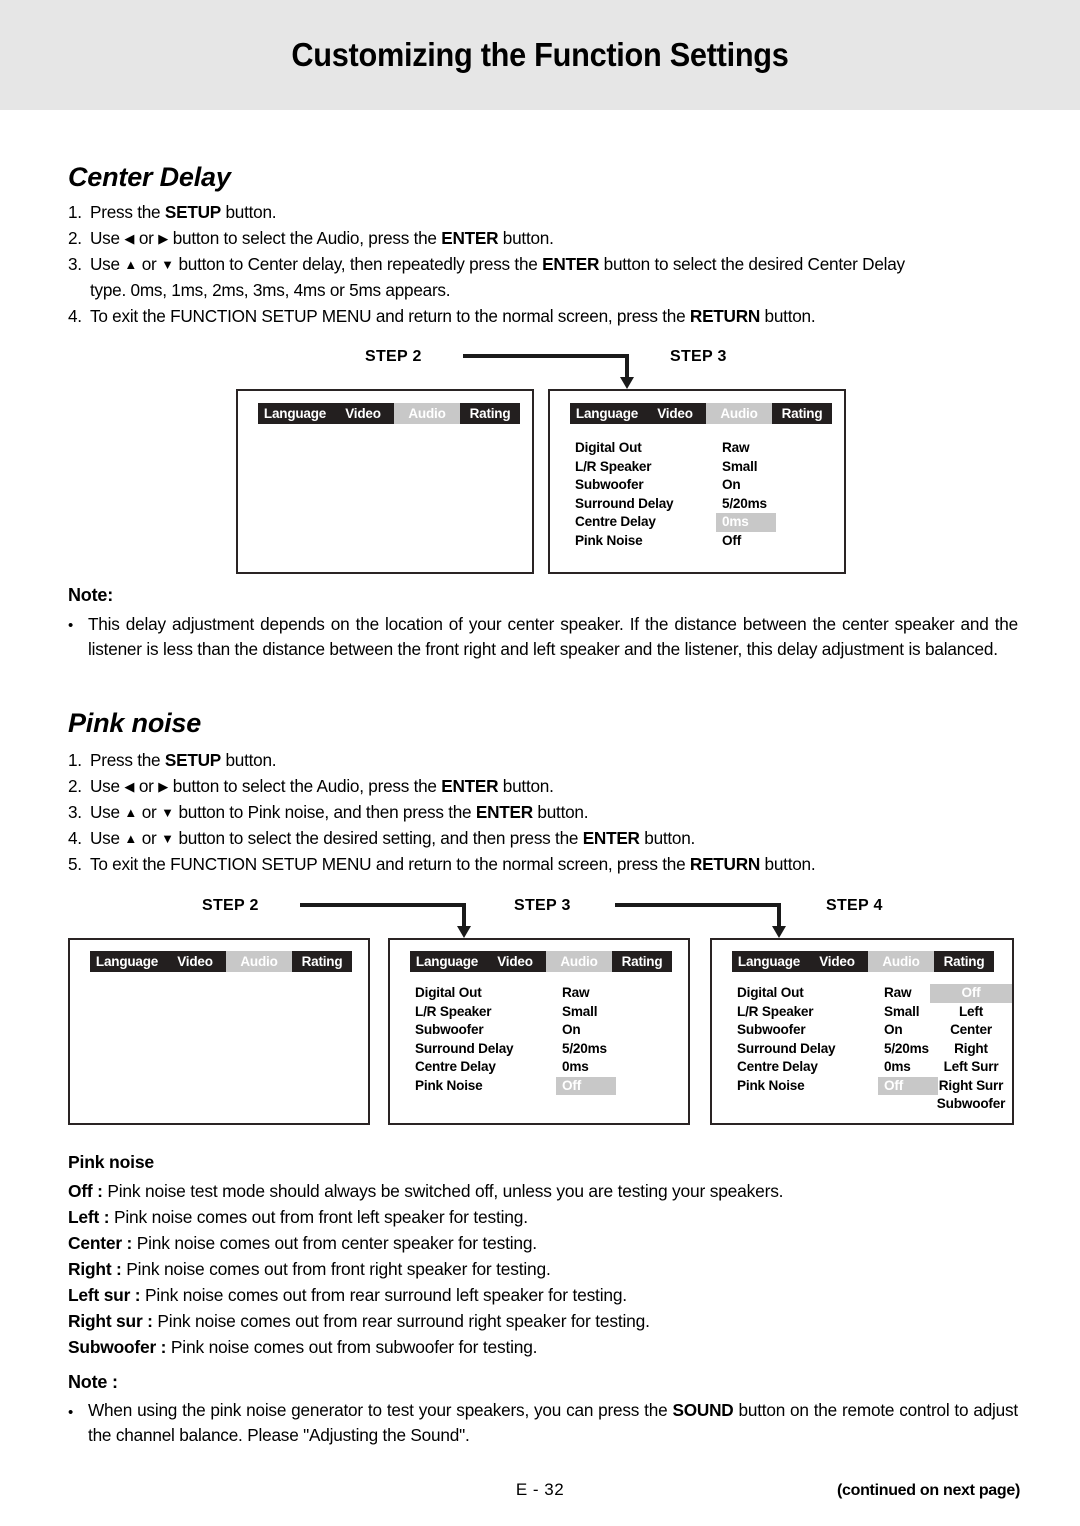 The width and height of the screenshot is (1080, 1526). What do you see at coordinates (779, 932) in the screenshot?
I see `connector-arrowhead-icon` at bounding box center [779, 932].